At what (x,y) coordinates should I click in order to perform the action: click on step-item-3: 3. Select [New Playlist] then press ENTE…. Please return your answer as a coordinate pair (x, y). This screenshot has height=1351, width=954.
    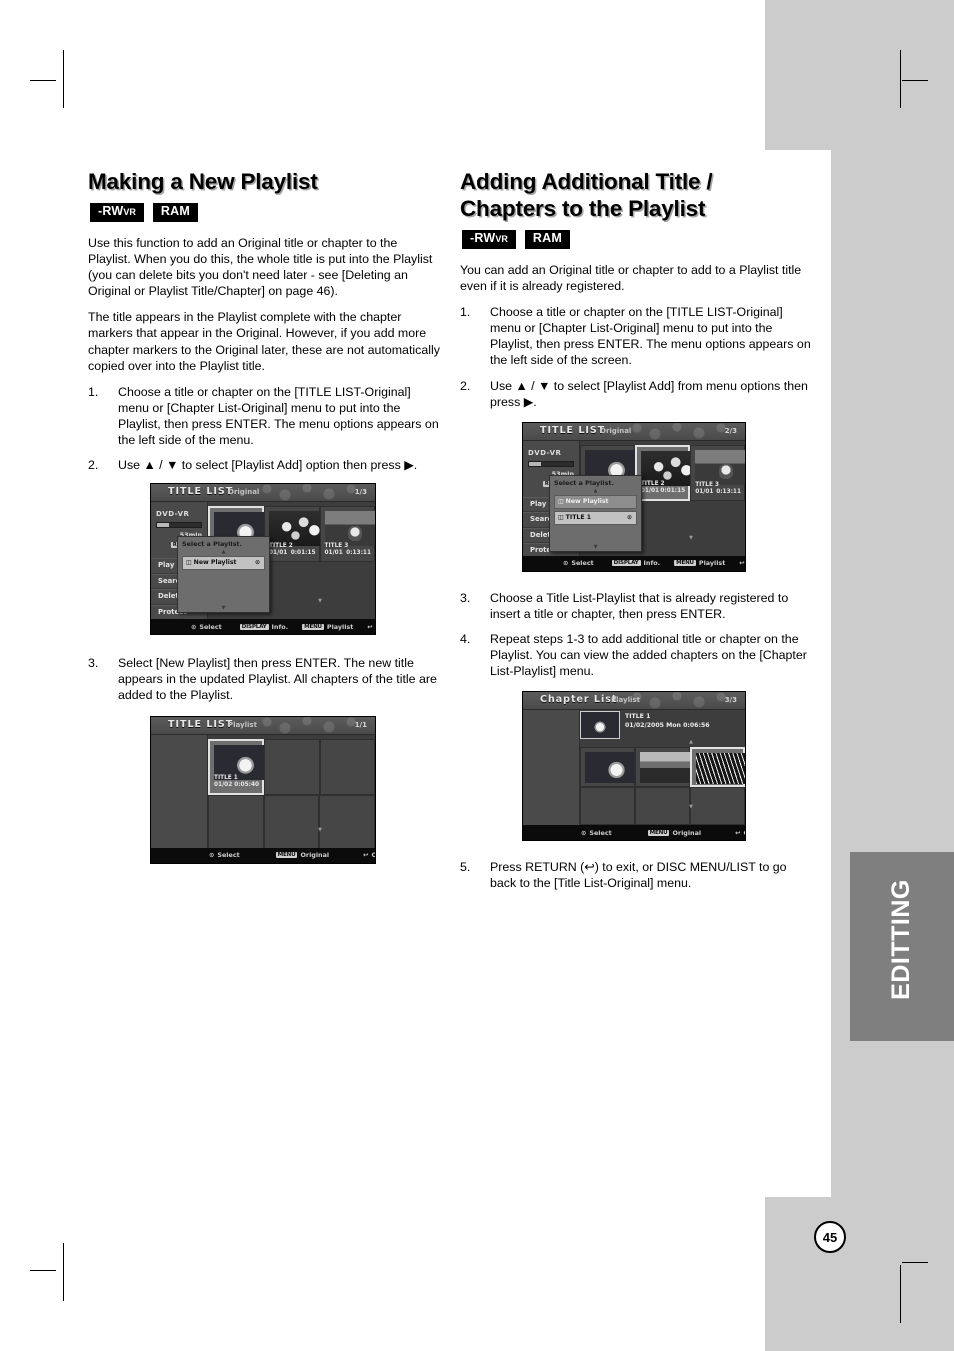
    Looking at the image, I should click on (264, 679).